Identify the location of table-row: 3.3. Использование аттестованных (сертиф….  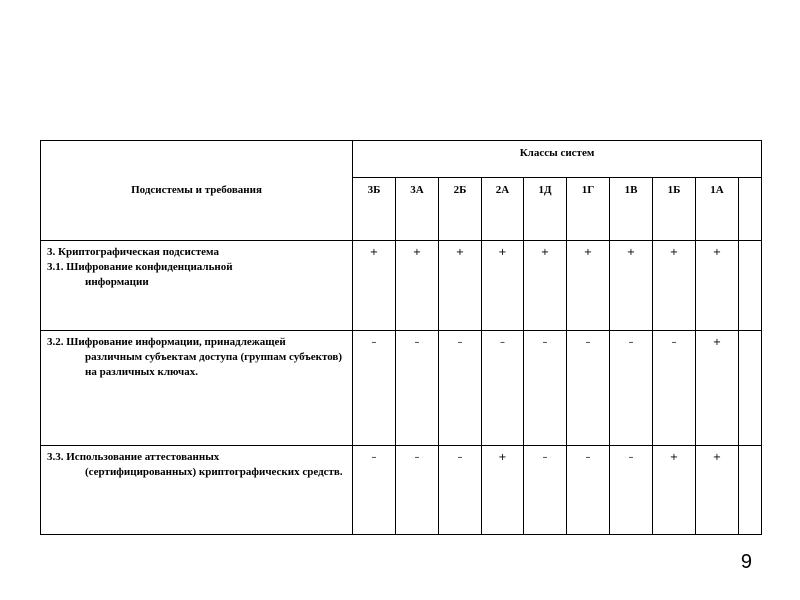
(401, 490).